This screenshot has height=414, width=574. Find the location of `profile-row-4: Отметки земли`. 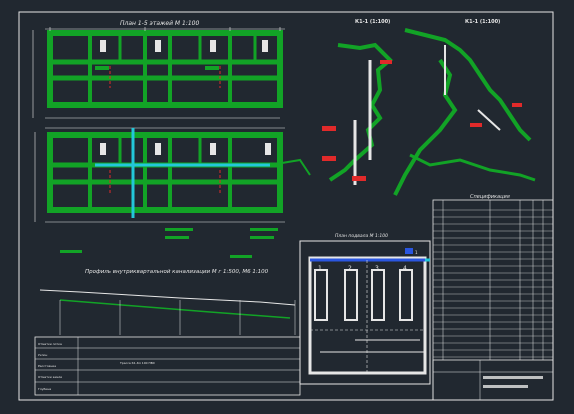

profile-row-4: Отметки земли is located at coordinates (50, 377).